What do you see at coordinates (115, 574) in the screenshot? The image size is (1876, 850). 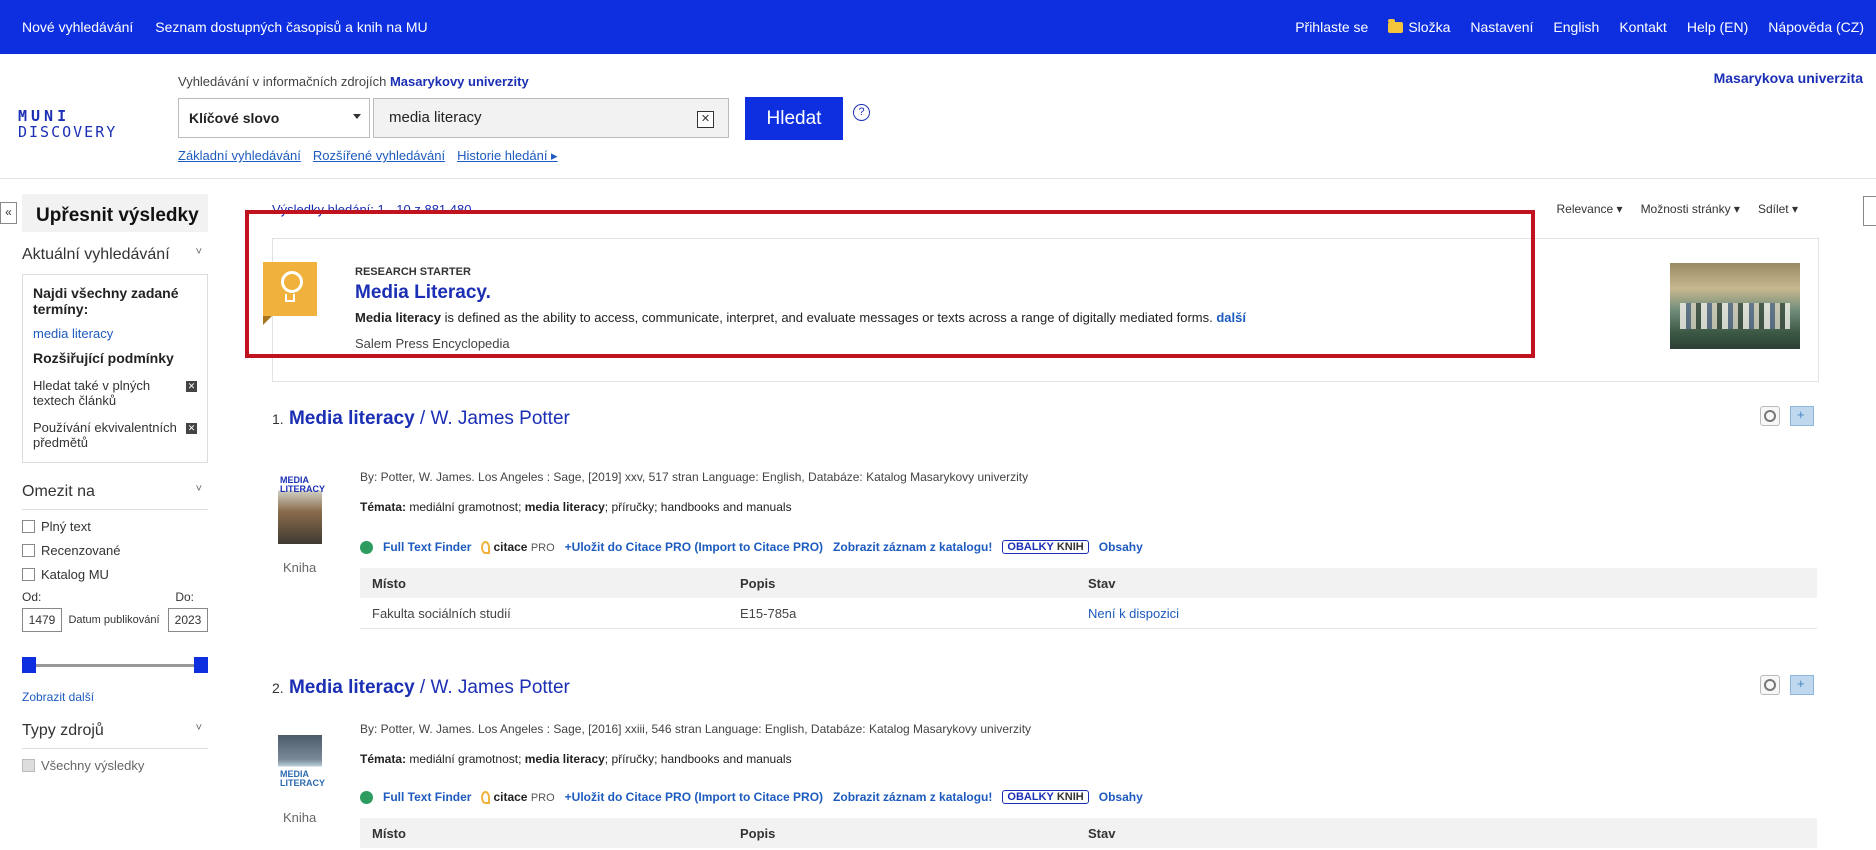 I see `limit-catalog-mu: Katalog MU` at bounding box center [115, 574].